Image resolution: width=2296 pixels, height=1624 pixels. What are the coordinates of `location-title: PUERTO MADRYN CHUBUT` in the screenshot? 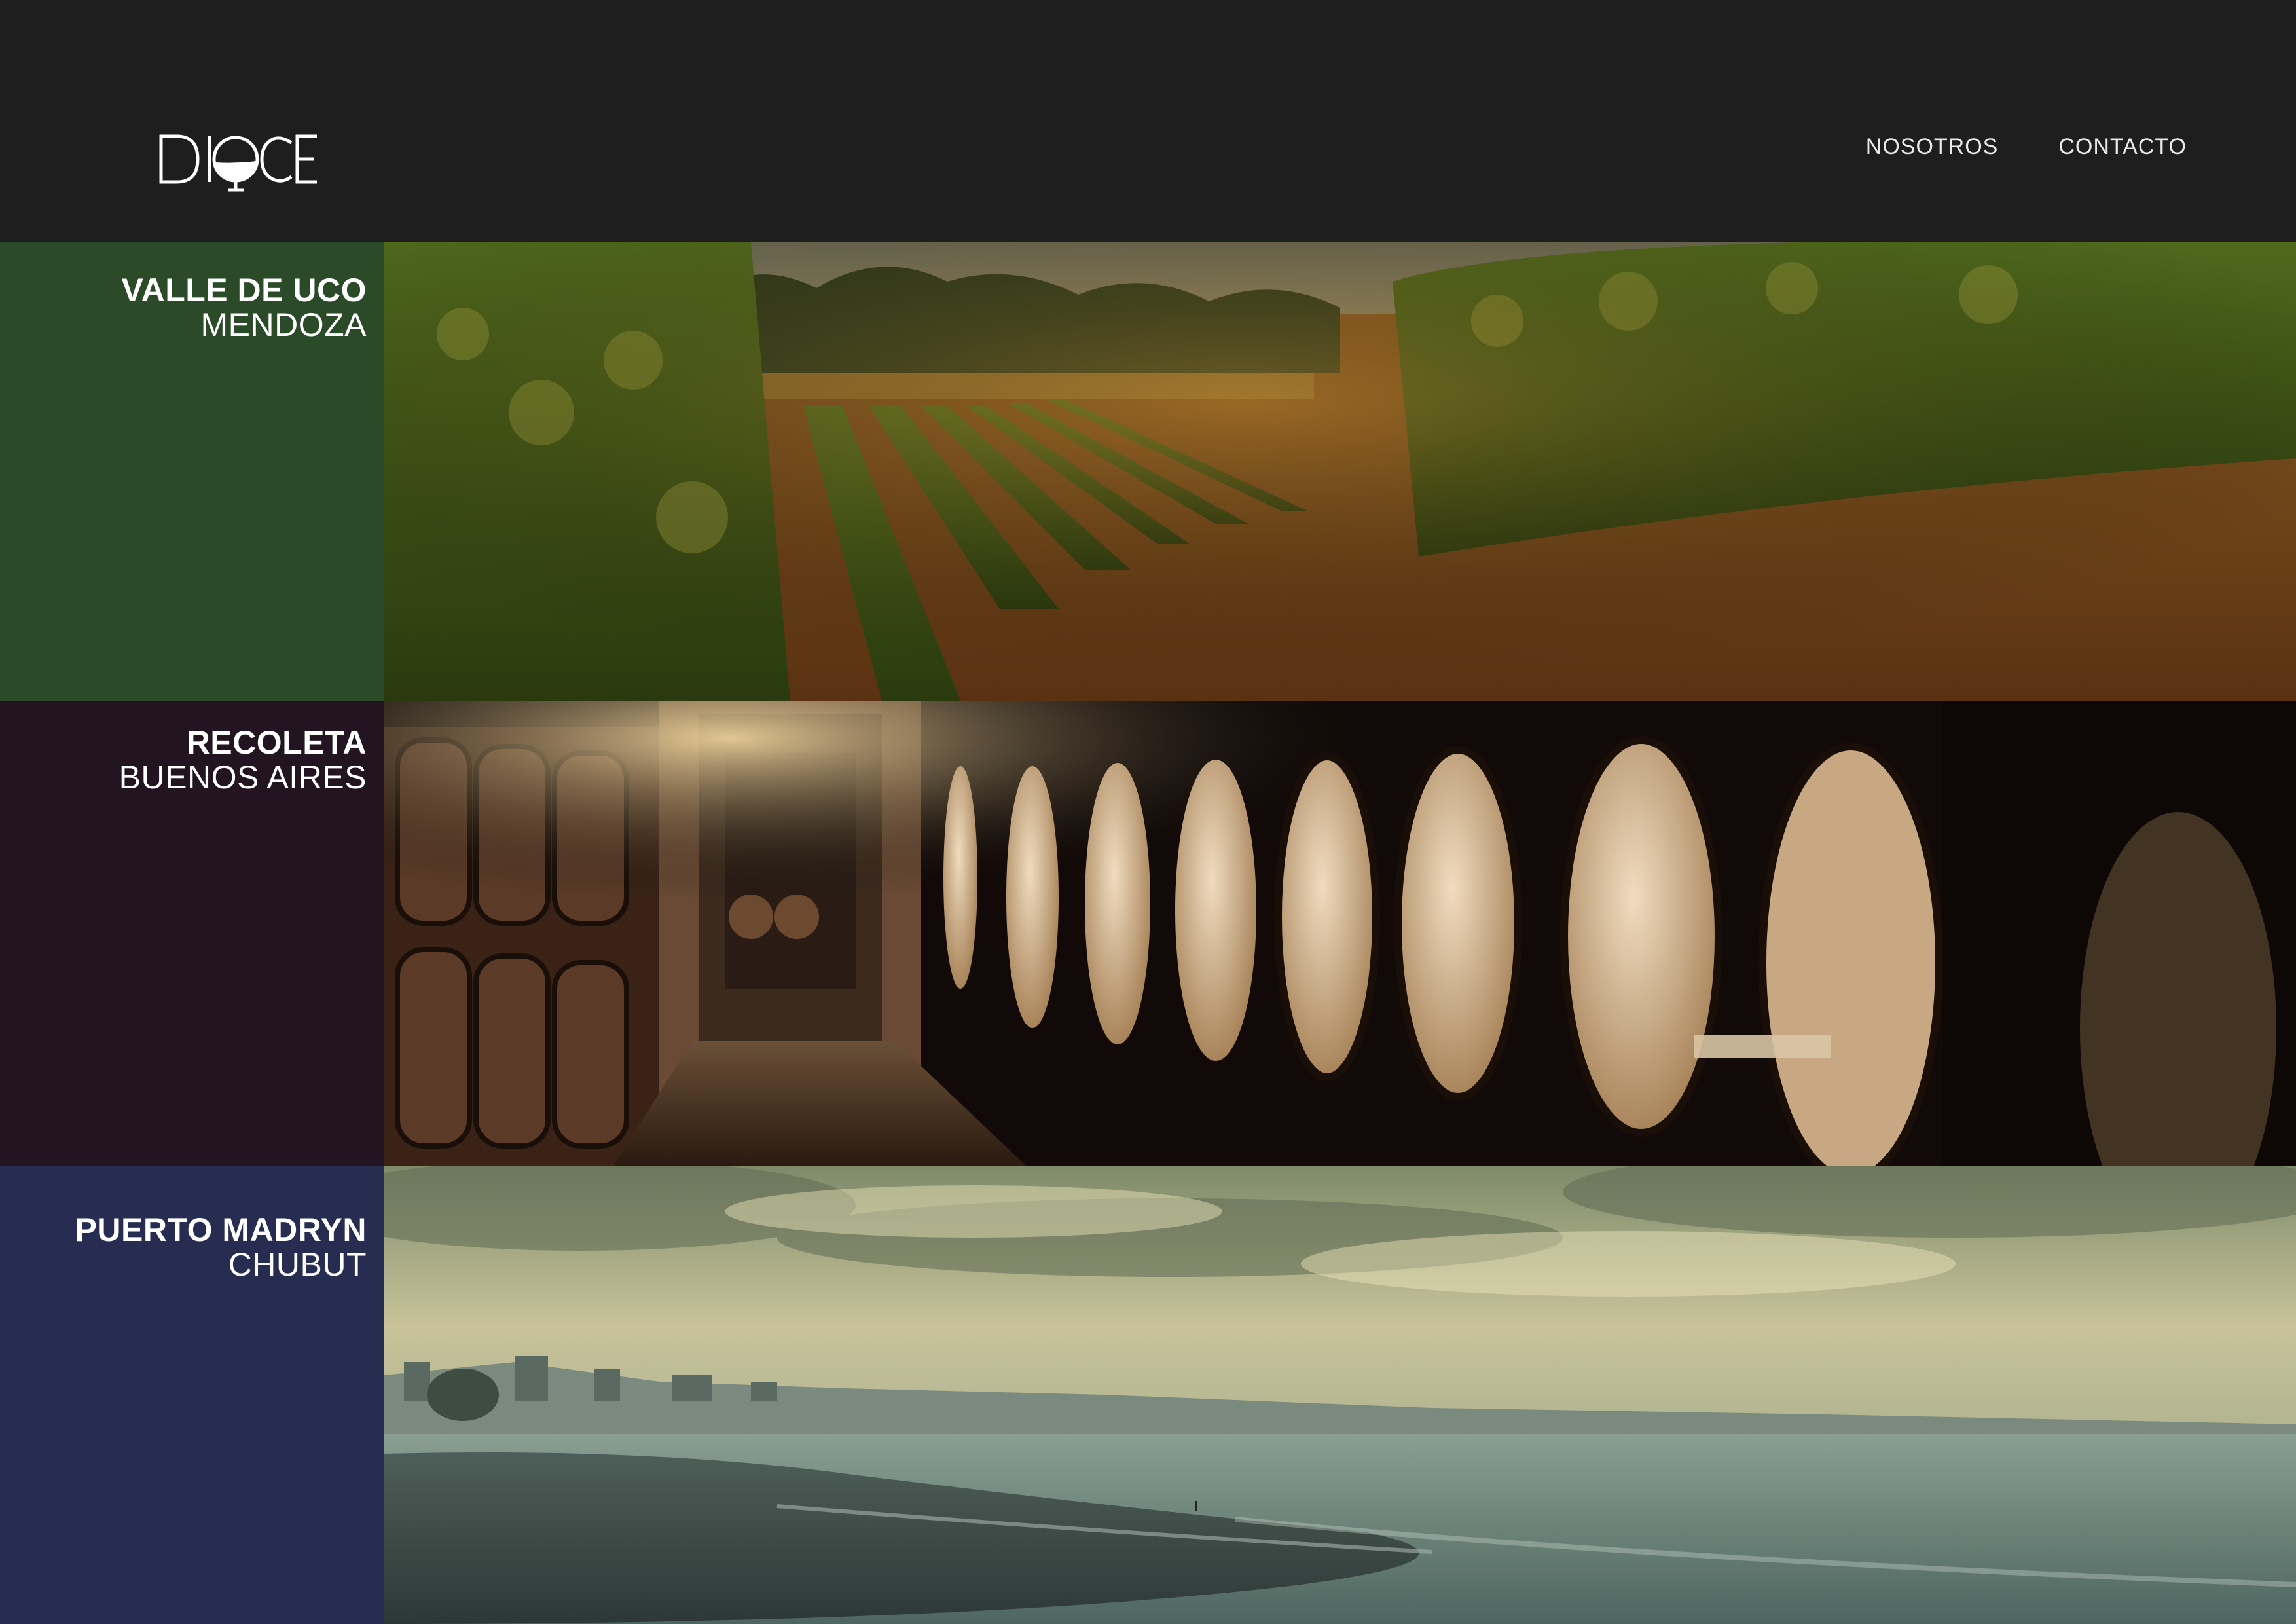 It's located at (183, 1224).